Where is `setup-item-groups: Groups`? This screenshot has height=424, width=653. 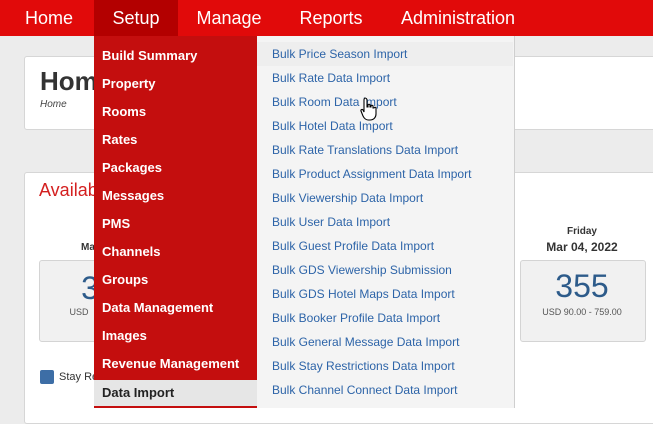
setup-item-groups: Groups is located at coordinates (175, 280).